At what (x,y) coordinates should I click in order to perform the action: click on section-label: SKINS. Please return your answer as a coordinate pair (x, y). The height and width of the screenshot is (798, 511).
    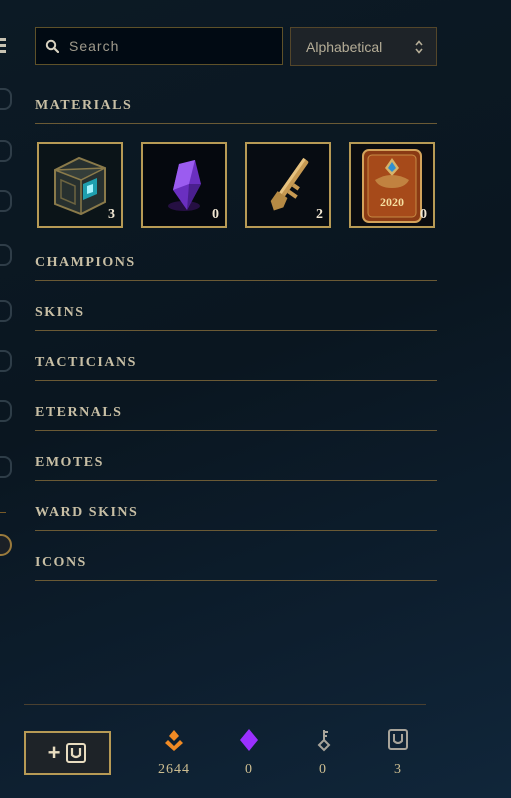
    Looking at the image, I should click on (60, 312).